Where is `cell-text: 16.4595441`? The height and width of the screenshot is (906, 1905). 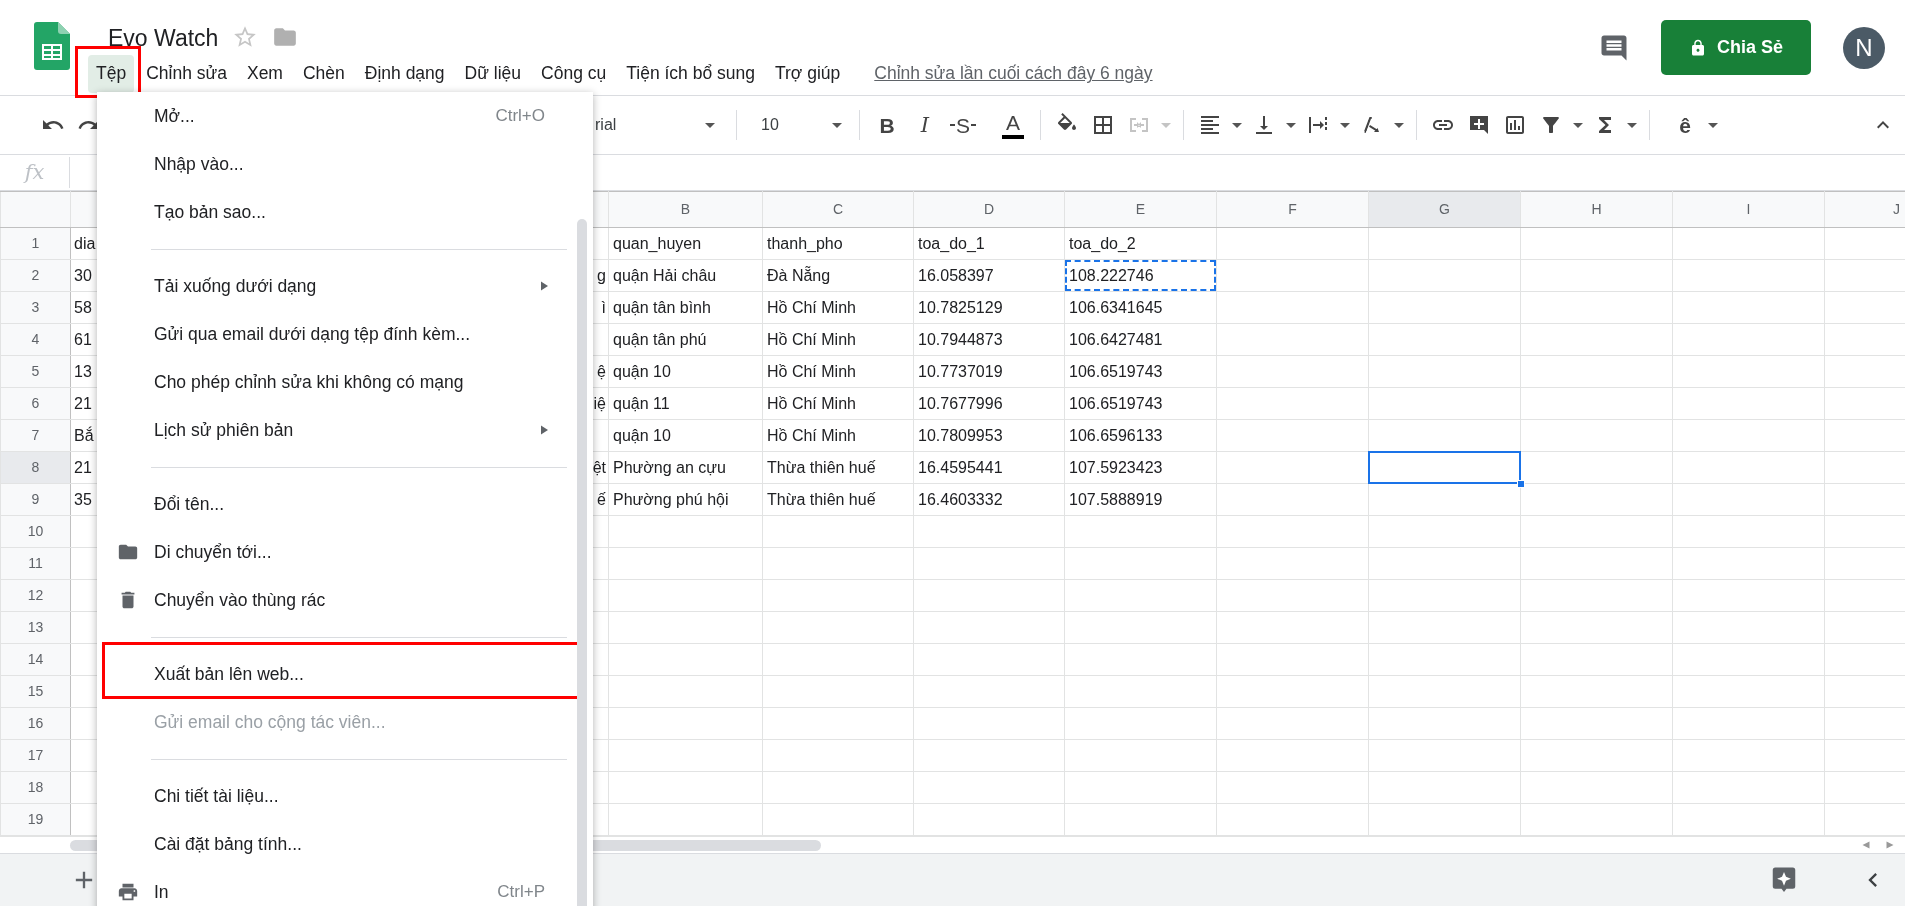
cell-text: 16.4595441 is located at coordinates (960, 468).